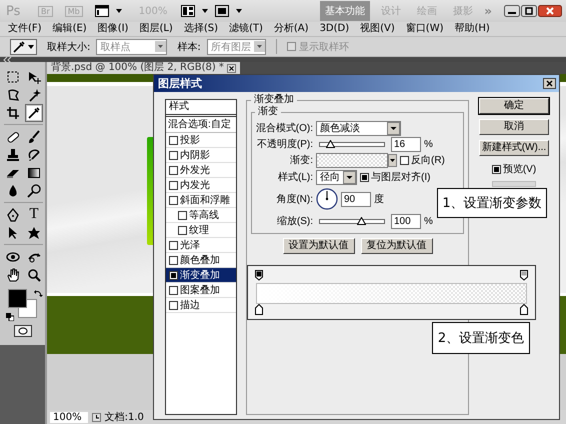  I want to click on effect-item: 等高线, so click(201, 215).